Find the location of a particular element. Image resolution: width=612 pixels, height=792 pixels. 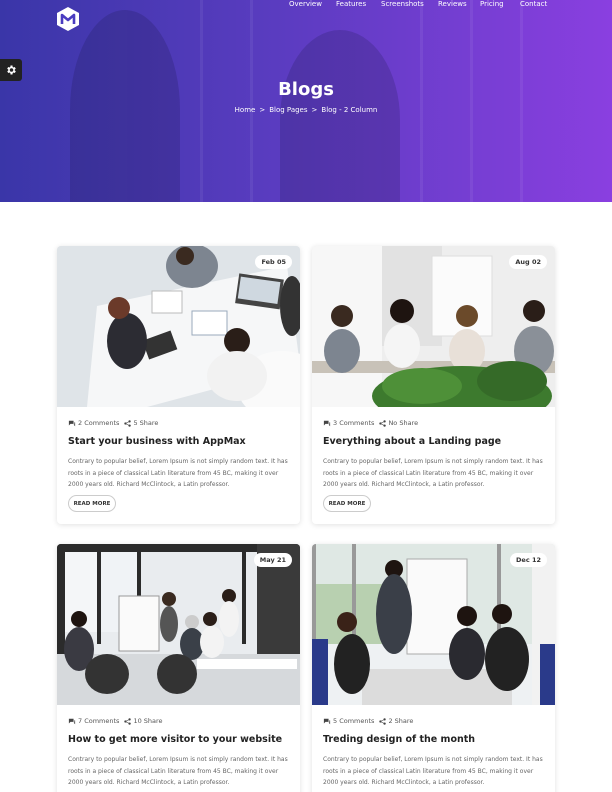

post-meta: 7 Comments 10 Share is located at coordinates (118, 721).